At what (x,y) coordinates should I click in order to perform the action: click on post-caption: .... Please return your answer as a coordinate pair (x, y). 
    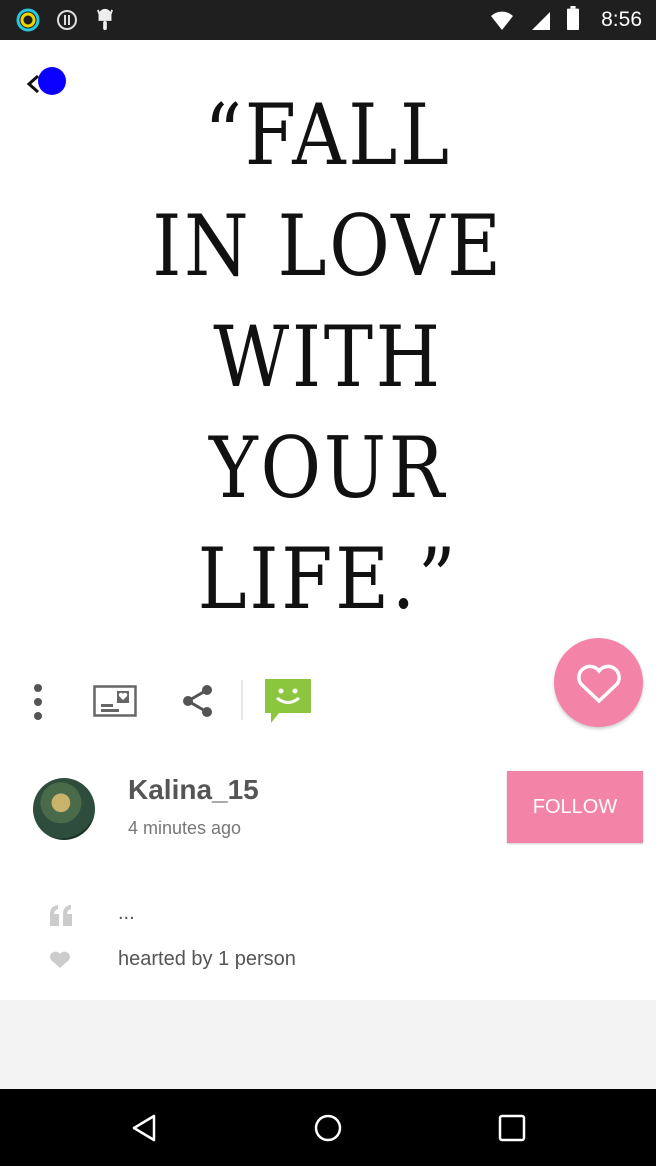
    Looking at the image, I should click on (126, 913).